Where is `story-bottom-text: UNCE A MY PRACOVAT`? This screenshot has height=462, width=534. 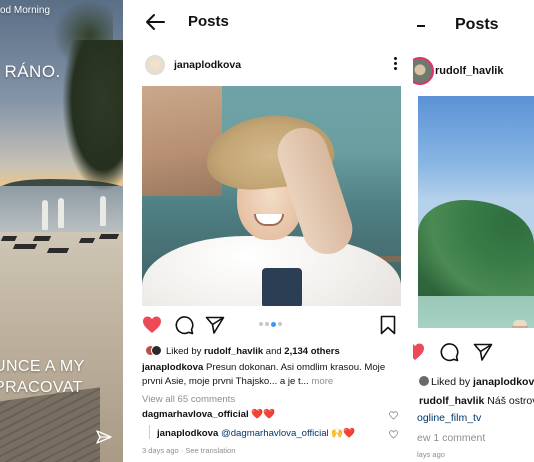 story-bottom-text: UNCE A MY PRACOVAT is located at coordinates (42, 377).